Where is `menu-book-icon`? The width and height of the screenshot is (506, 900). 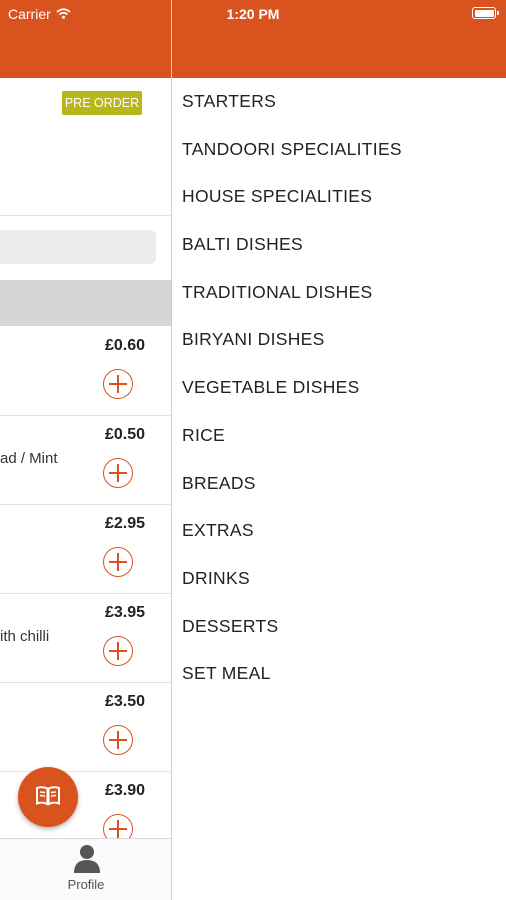
menu-book-icon is located at coordinates (48, 797).